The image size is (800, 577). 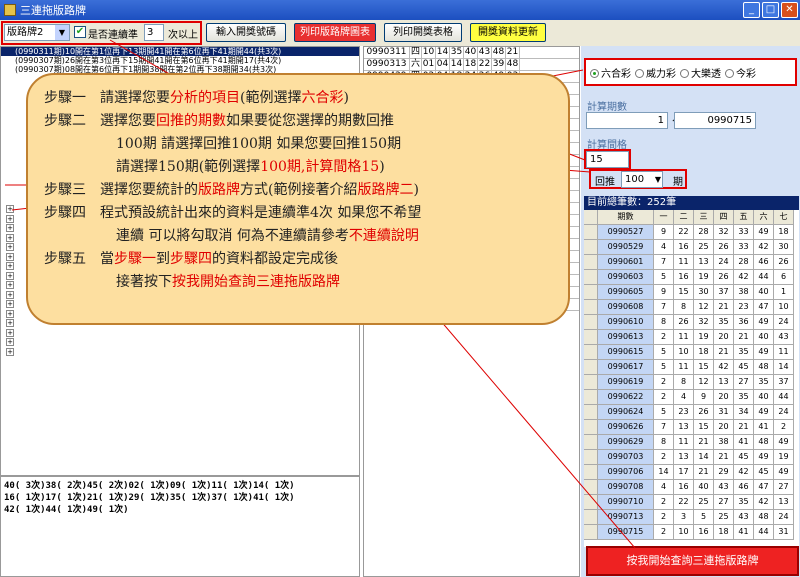 What do you see at coordinates (691, 457) in the screenshot?
I see `grid-row: 0990703 2 13 14 21 45 49 19` at bounding box center [691, 457].